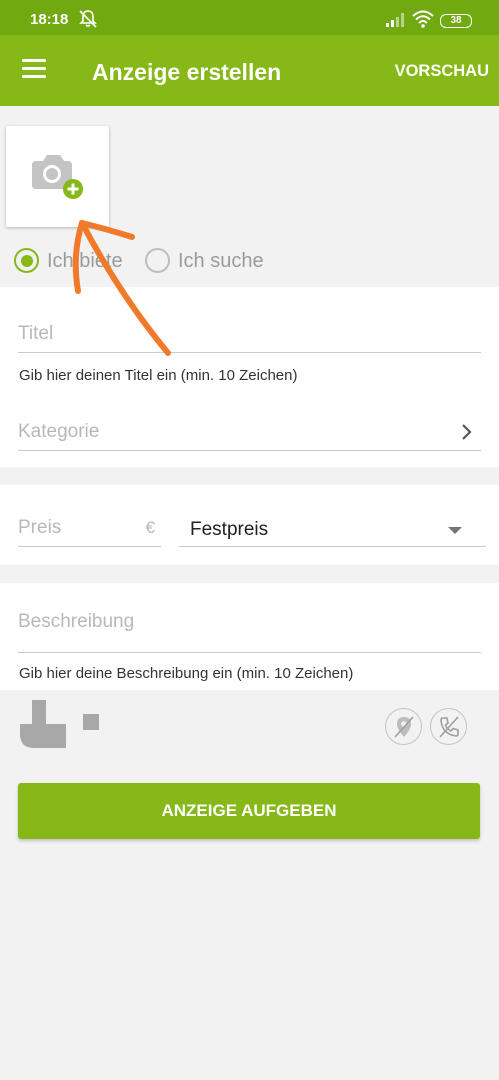  What do you see at coordinates (40, 527) in the screenshot?
I see `price-placeholder: Preis` at bounding box center [40, 527].